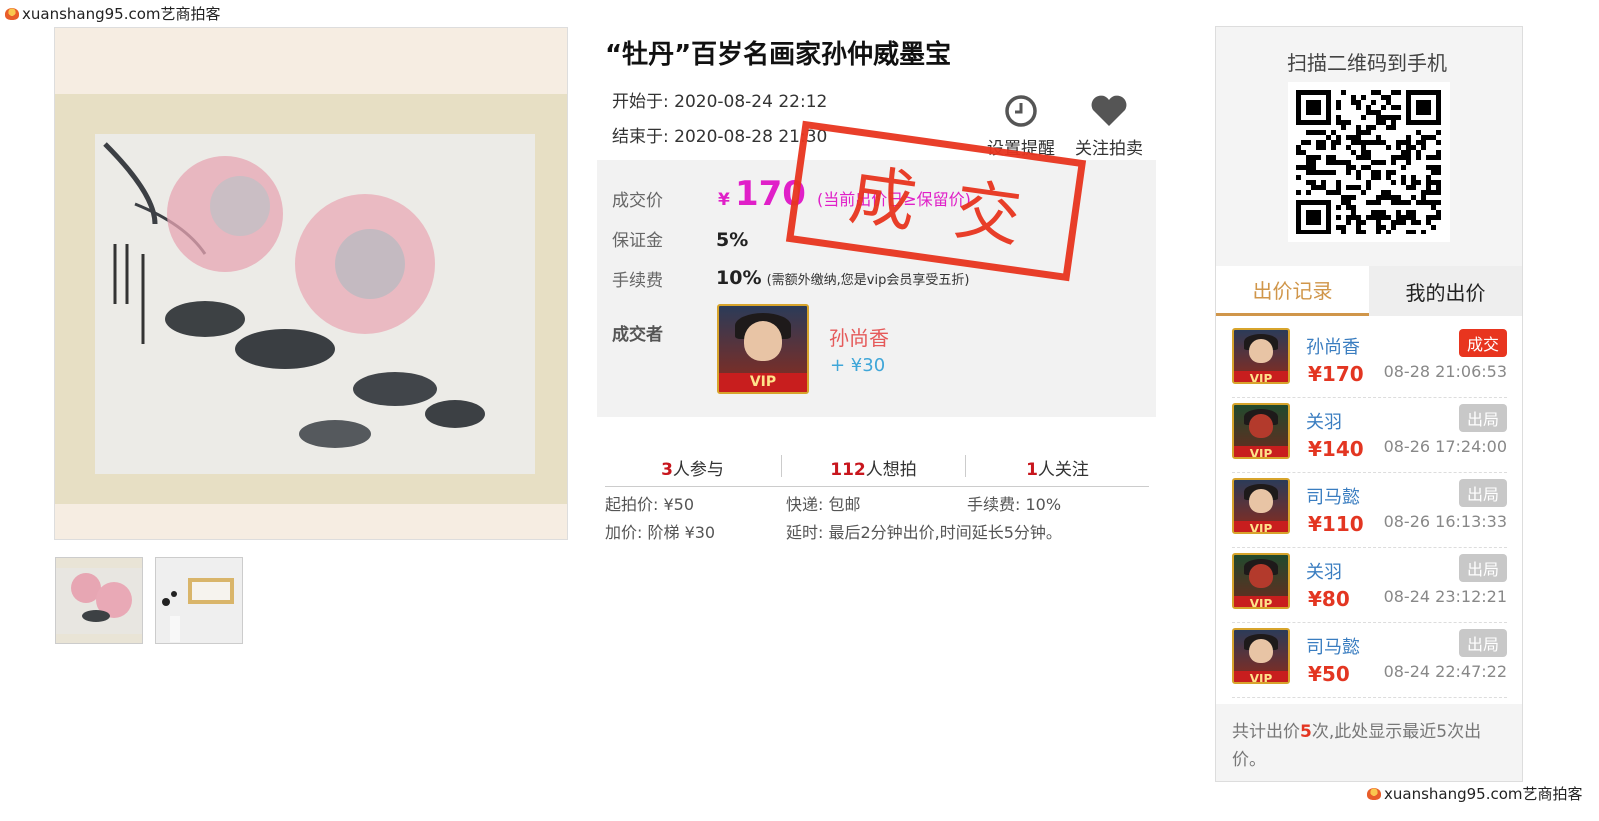 This screenshot has height=821, width=1599. Describe the element at coordinates (692, 470) in the screenshot. I see `stat-participants: 3人参与` at that location.